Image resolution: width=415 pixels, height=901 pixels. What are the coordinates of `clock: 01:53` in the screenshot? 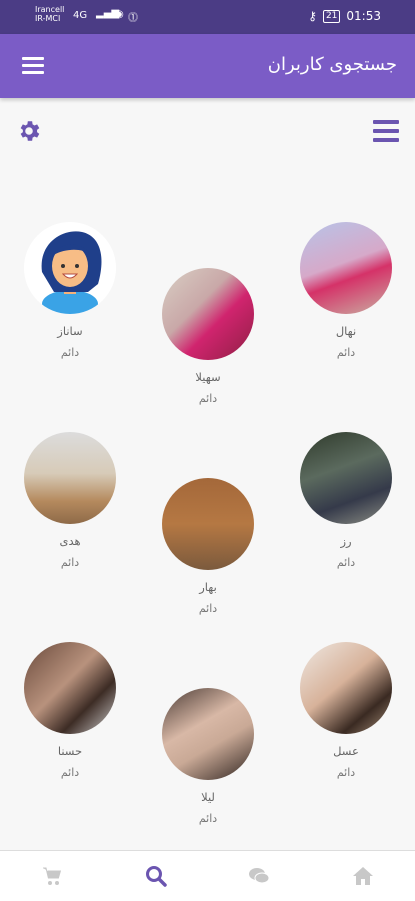 It's located at (363, 16).